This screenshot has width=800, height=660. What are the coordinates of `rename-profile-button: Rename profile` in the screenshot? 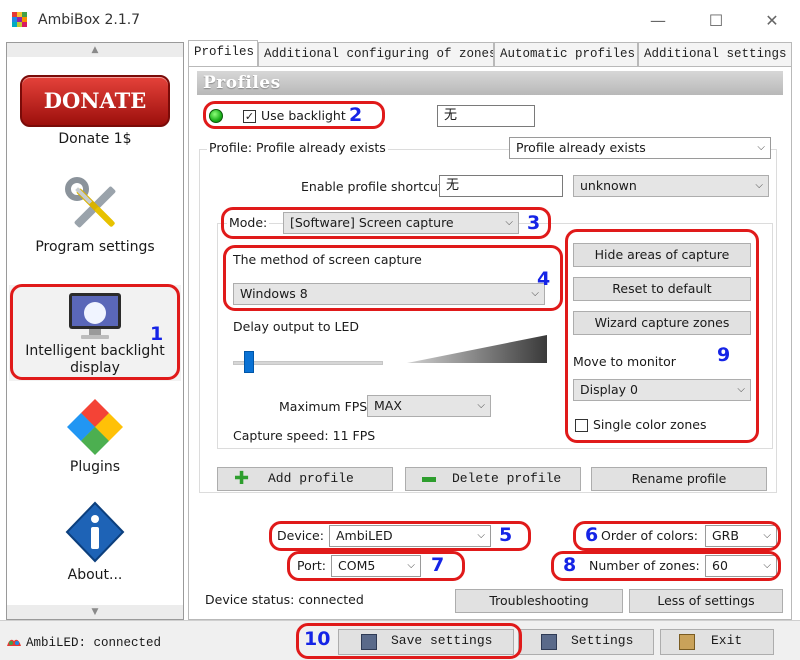 It's located at (679, 479).